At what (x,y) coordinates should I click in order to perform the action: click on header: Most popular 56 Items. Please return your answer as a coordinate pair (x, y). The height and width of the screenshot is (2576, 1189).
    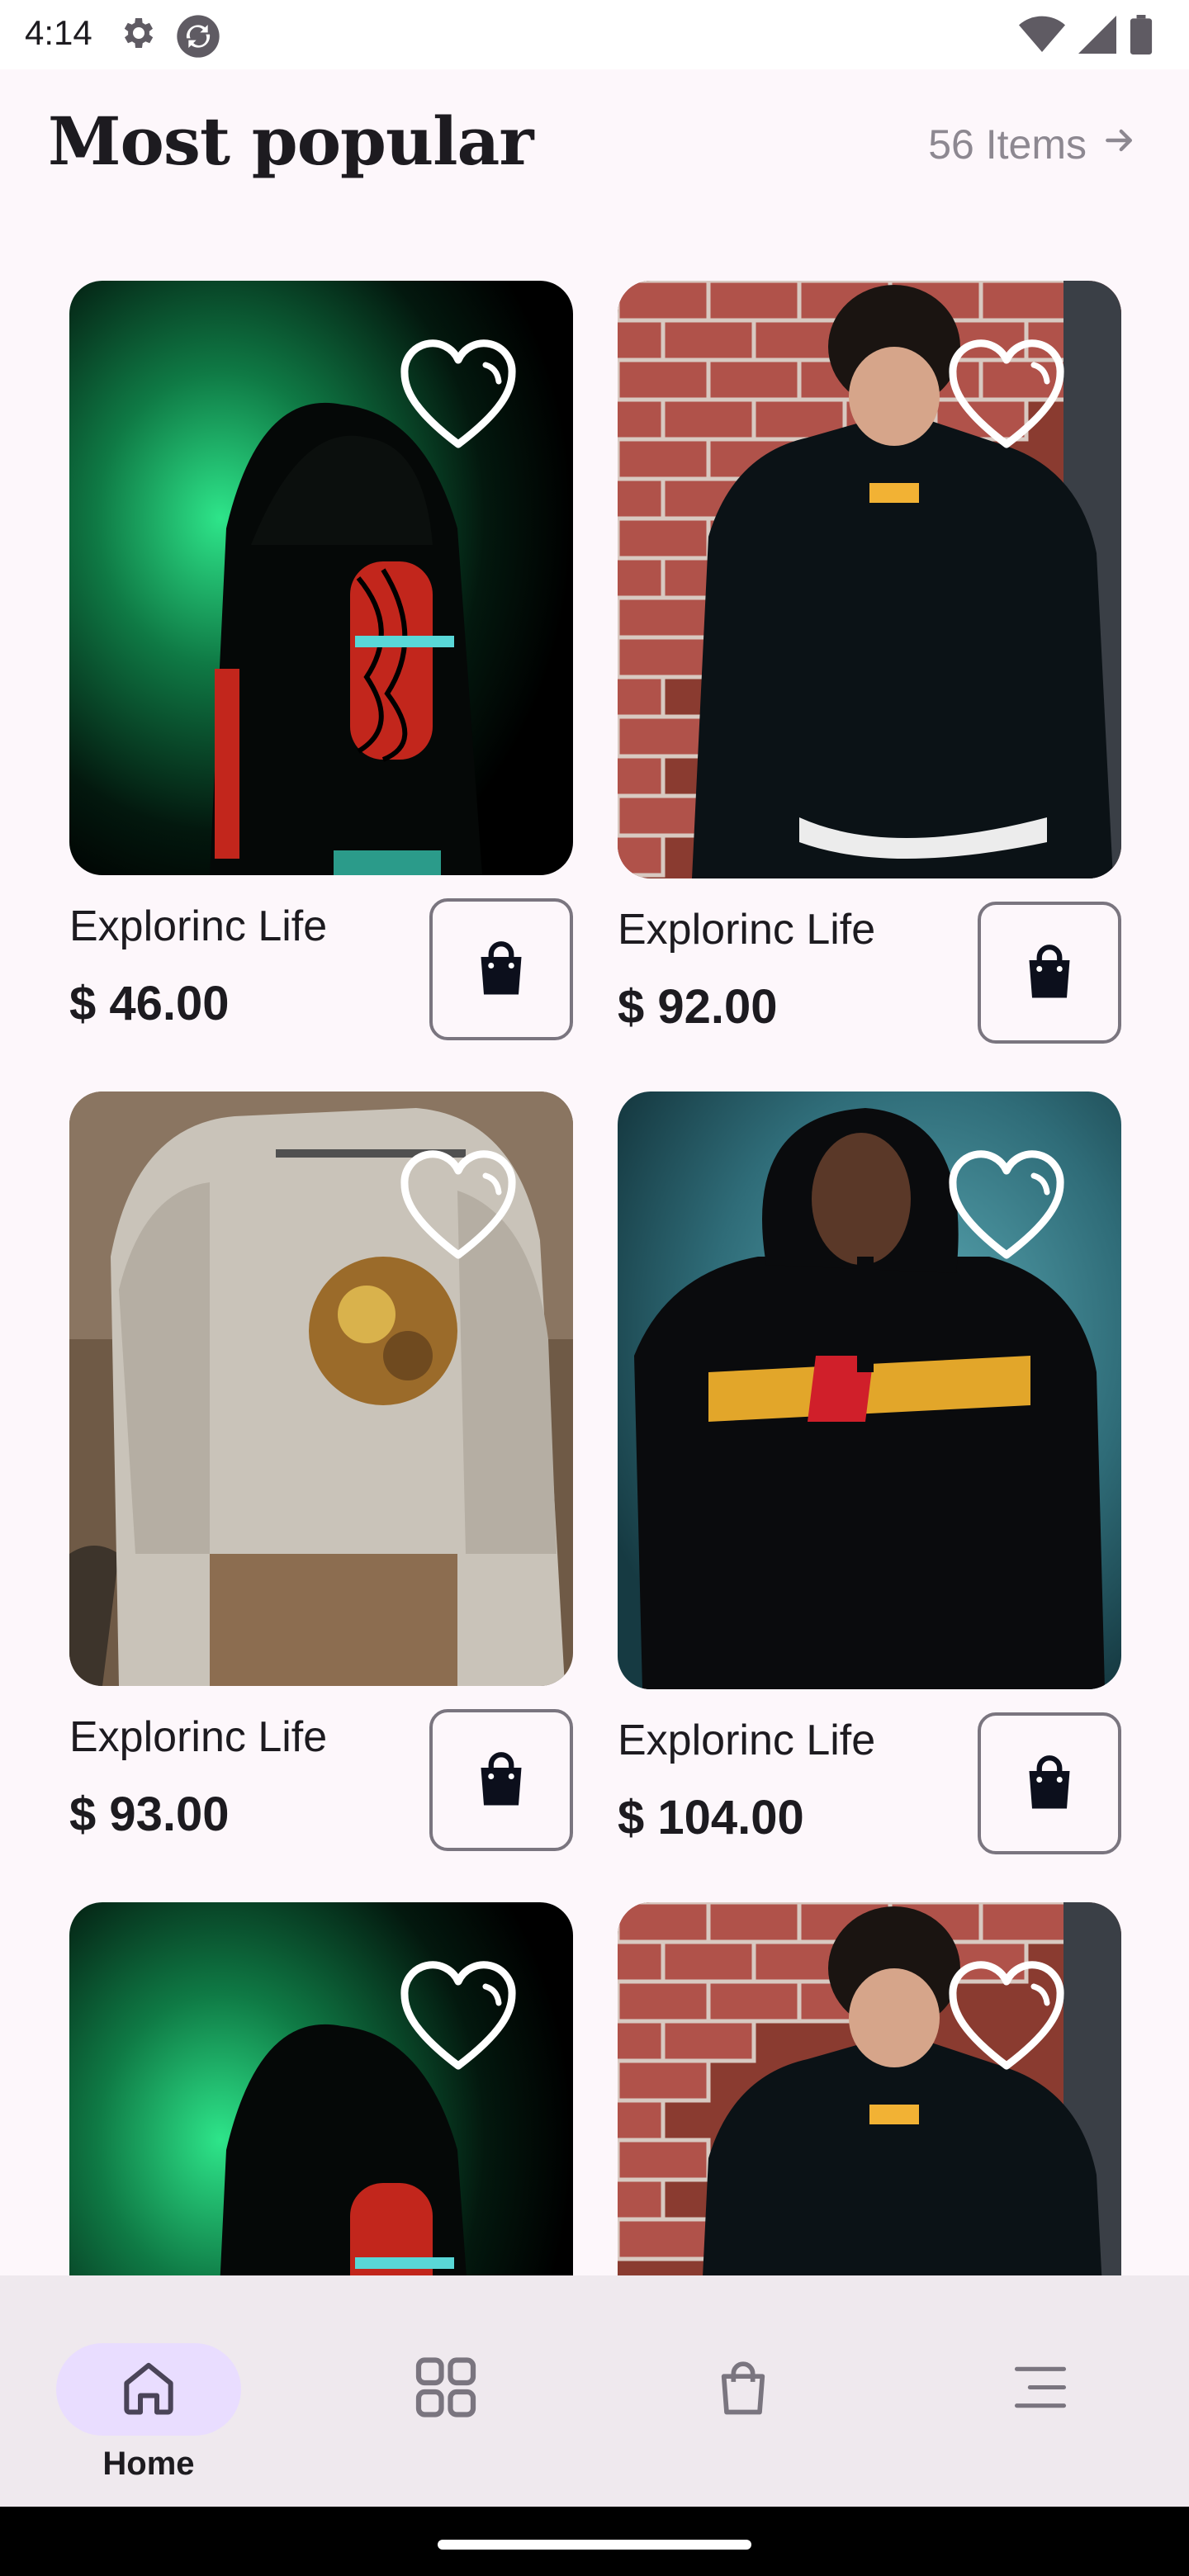
    Looking at the image, I should click on (594, 151).